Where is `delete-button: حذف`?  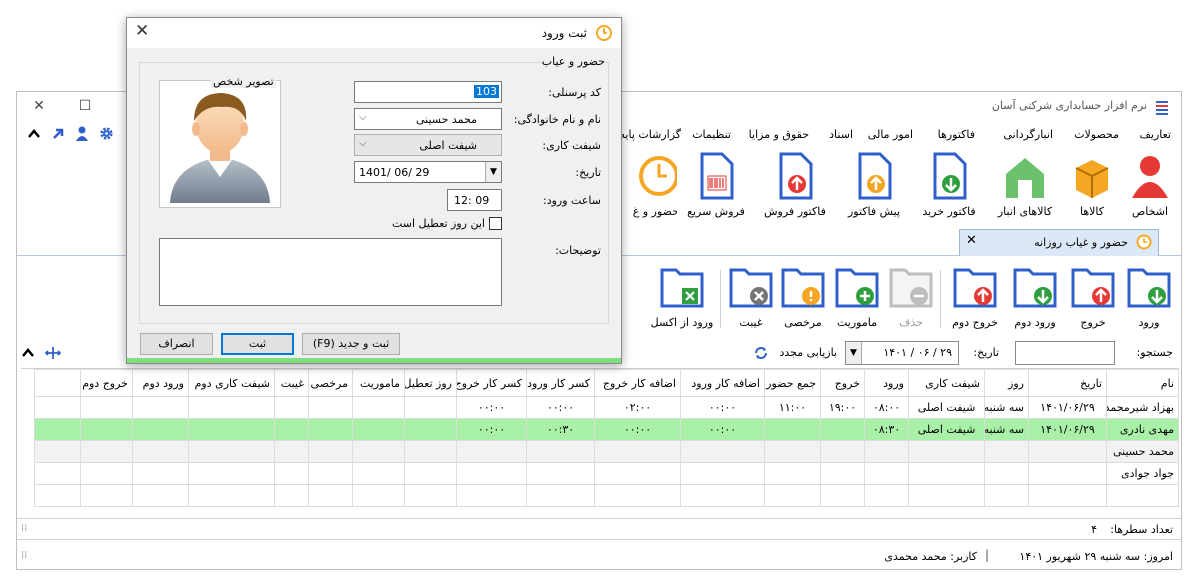
delete-button: حذف is located at coordinates (911, 300).